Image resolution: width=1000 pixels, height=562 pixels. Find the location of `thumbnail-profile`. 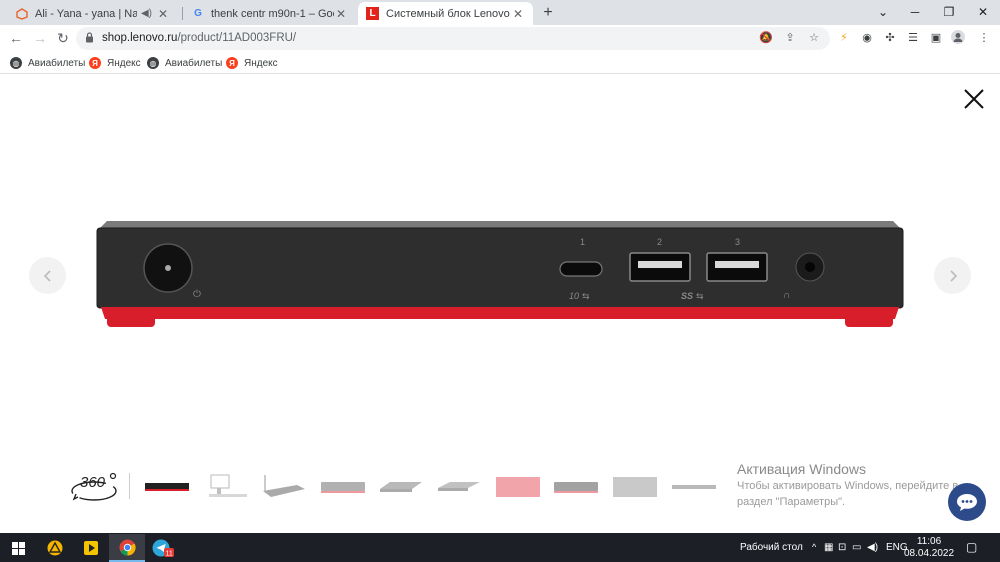

thumbnail-profile is located at coordinates (694, 487).